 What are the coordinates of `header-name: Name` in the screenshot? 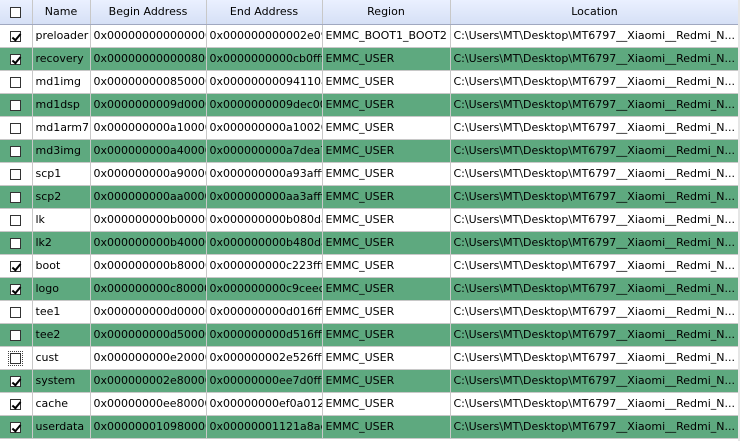 It's located at (61, 12).